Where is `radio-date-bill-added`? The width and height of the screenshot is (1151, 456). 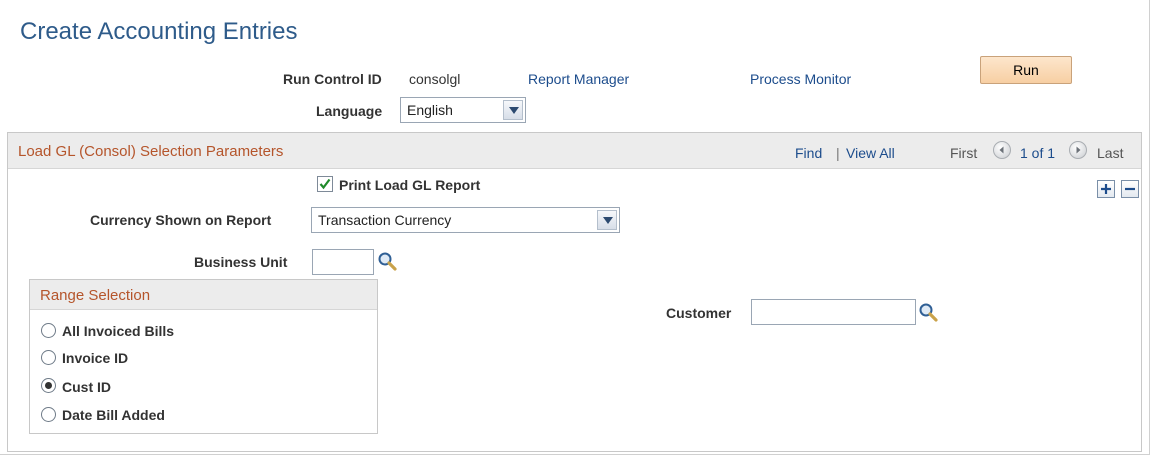 radio-date-bill-added is located at coordinates (48, 414).